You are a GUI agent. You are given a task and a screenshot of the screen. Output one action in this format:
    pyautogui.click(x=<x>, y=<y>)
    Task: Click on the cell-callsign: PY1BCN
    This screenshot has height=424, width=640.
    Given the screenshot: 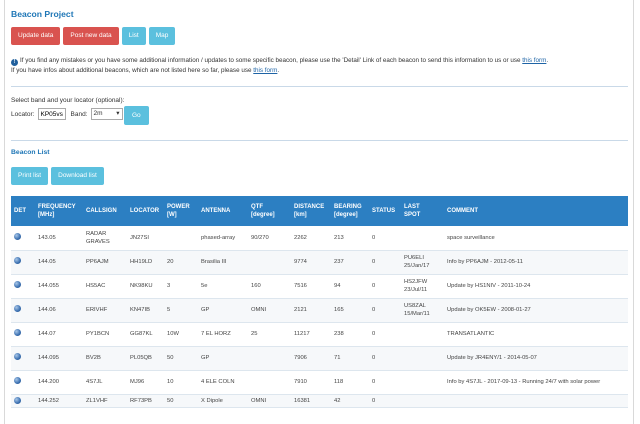 What is the action you would take?
    pyautogui.click(x=105, y=334)
    